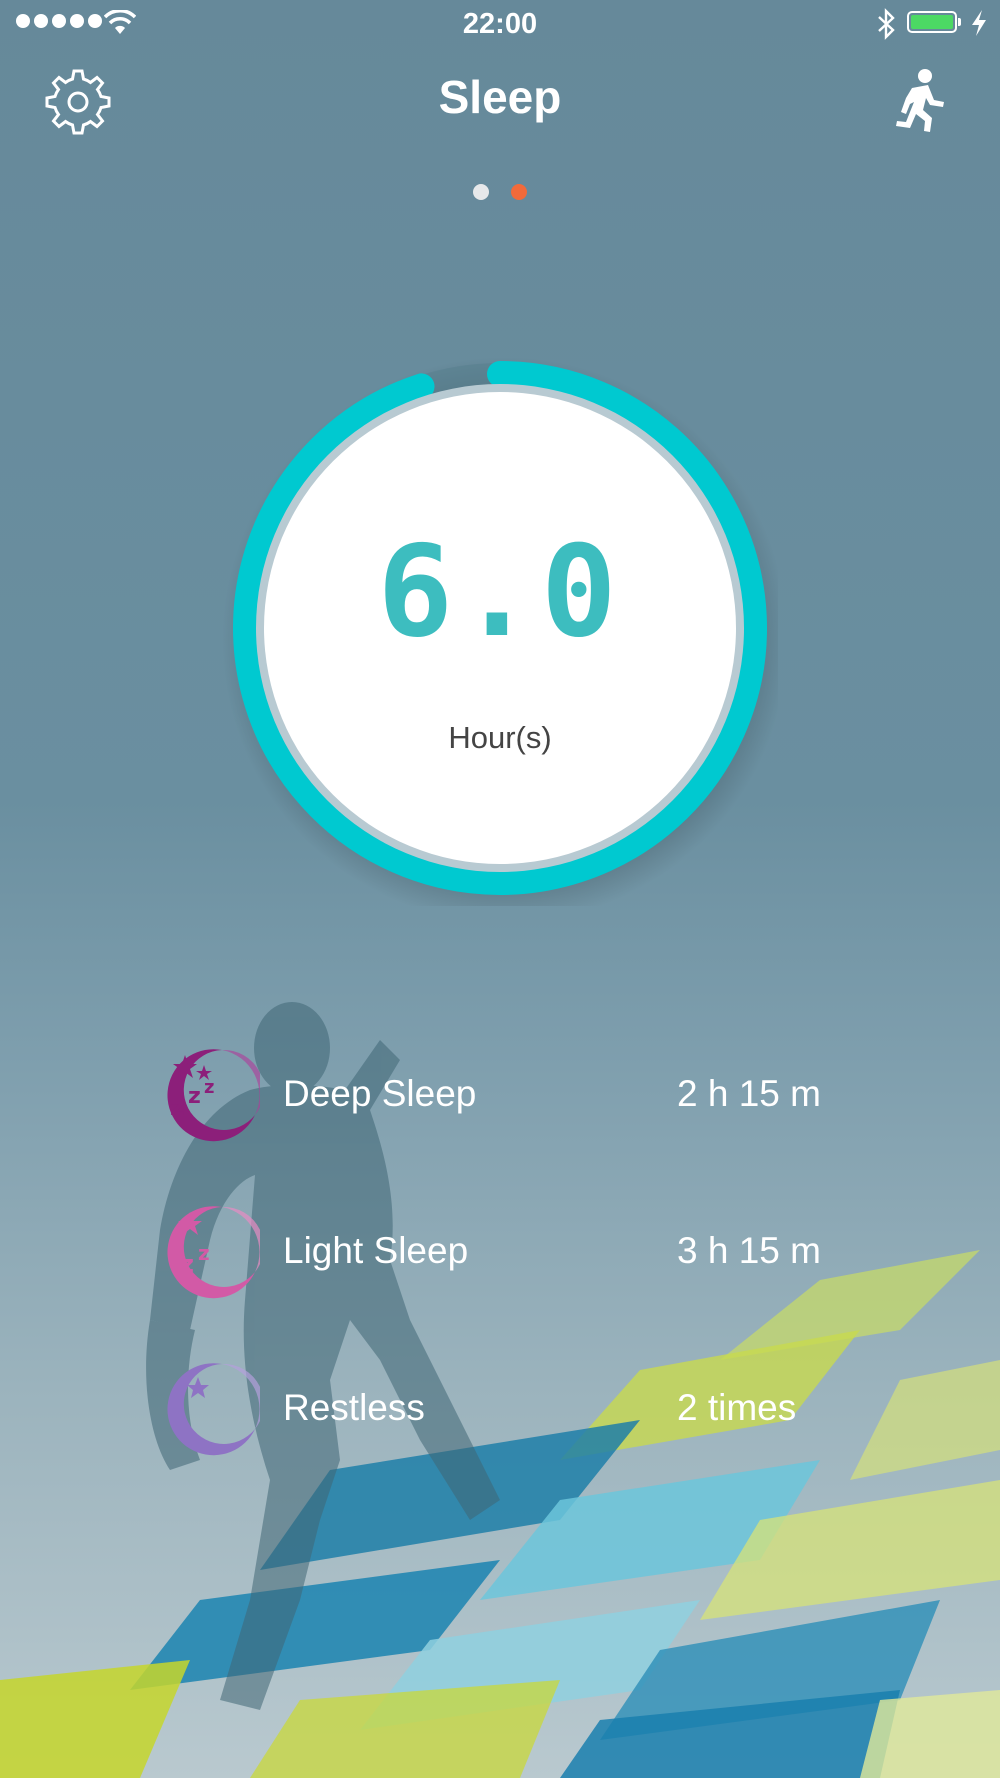 Image resolution: width=1000 pixels, height=1778 pixels. I want to click on charging-icon, so click(979, 23).